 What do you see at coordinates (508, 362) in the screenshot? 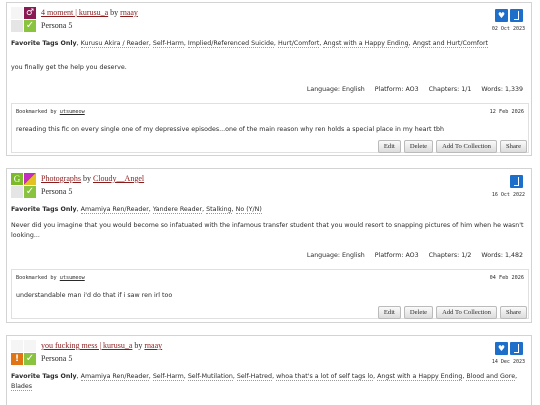
I see `work-date: 14 Dec 2023` at bounding box center [508, 362].